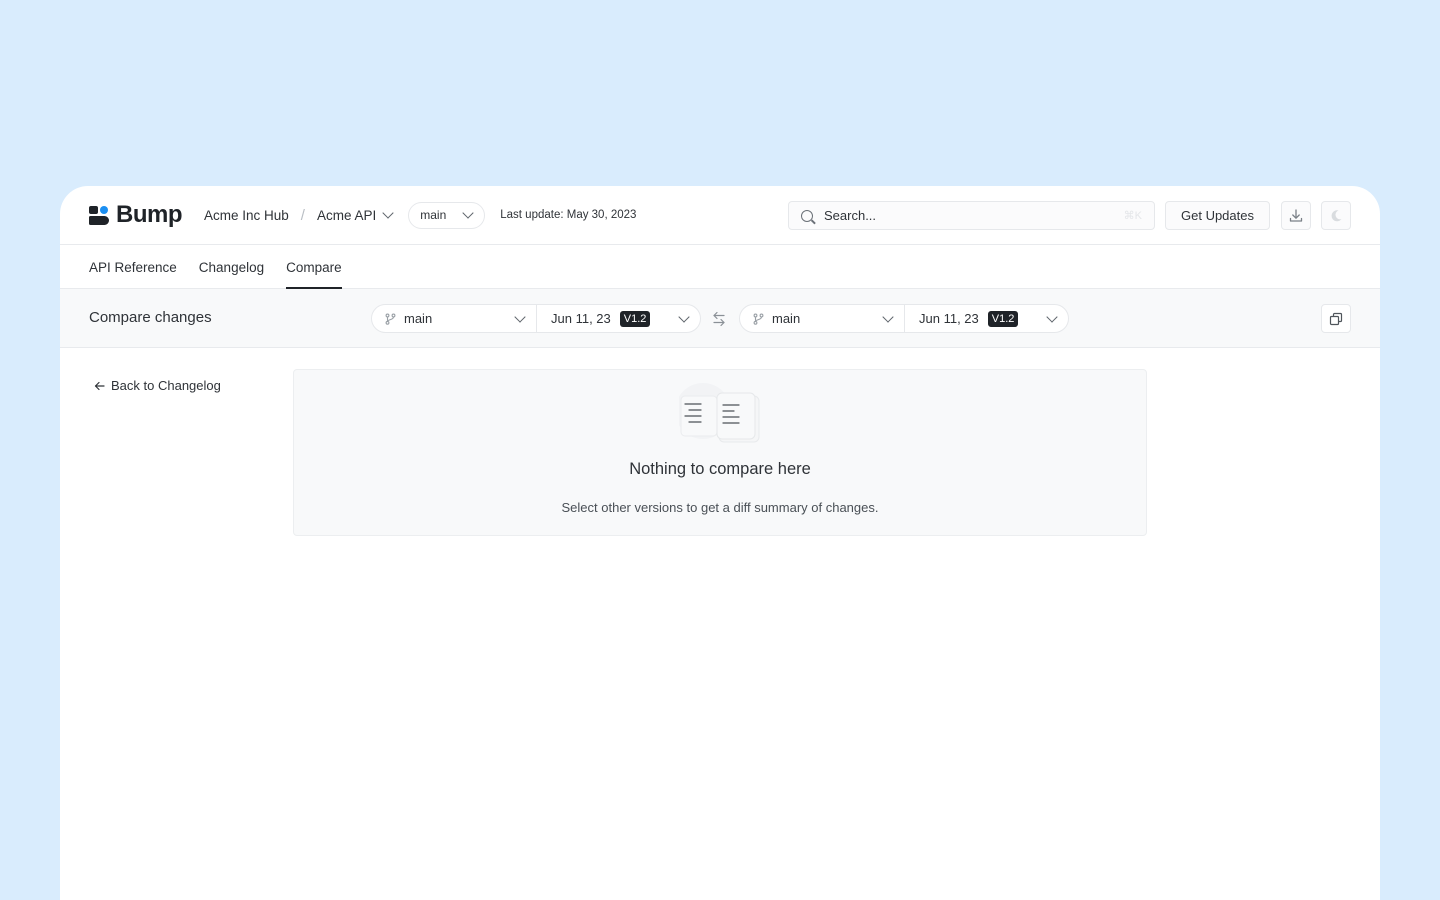 This screenshot has width=1440, height=900. I want to click on search-shortcut: ⌘K, so click(1132, 216).